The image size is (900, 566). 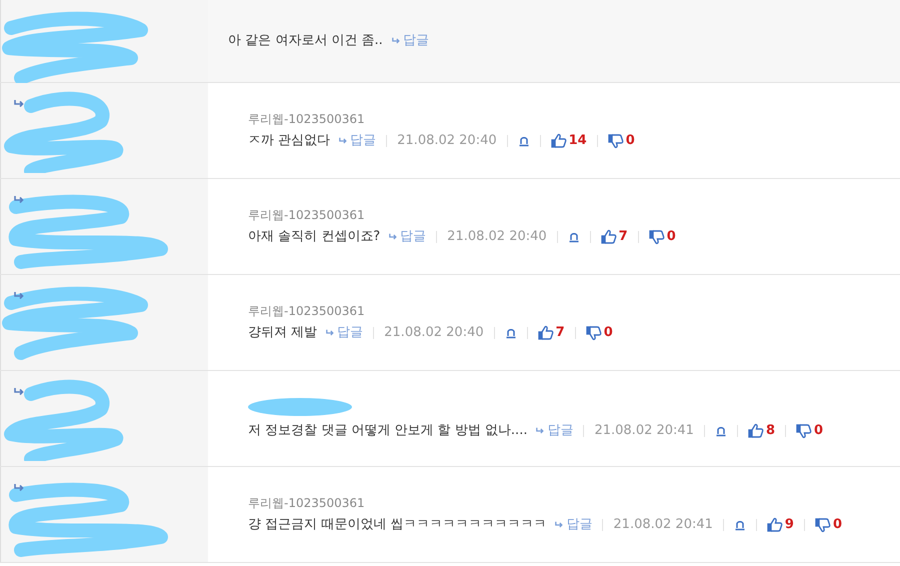 What do you see at coordinates (397, 525) in the screenshot?
I see `comment-text: 걍 접근금지 때문이었네 씹ㅋㅋㅋㅋㅋㅋㅋㅋㅋㅋㅋ` at bounding box center [397, 525].